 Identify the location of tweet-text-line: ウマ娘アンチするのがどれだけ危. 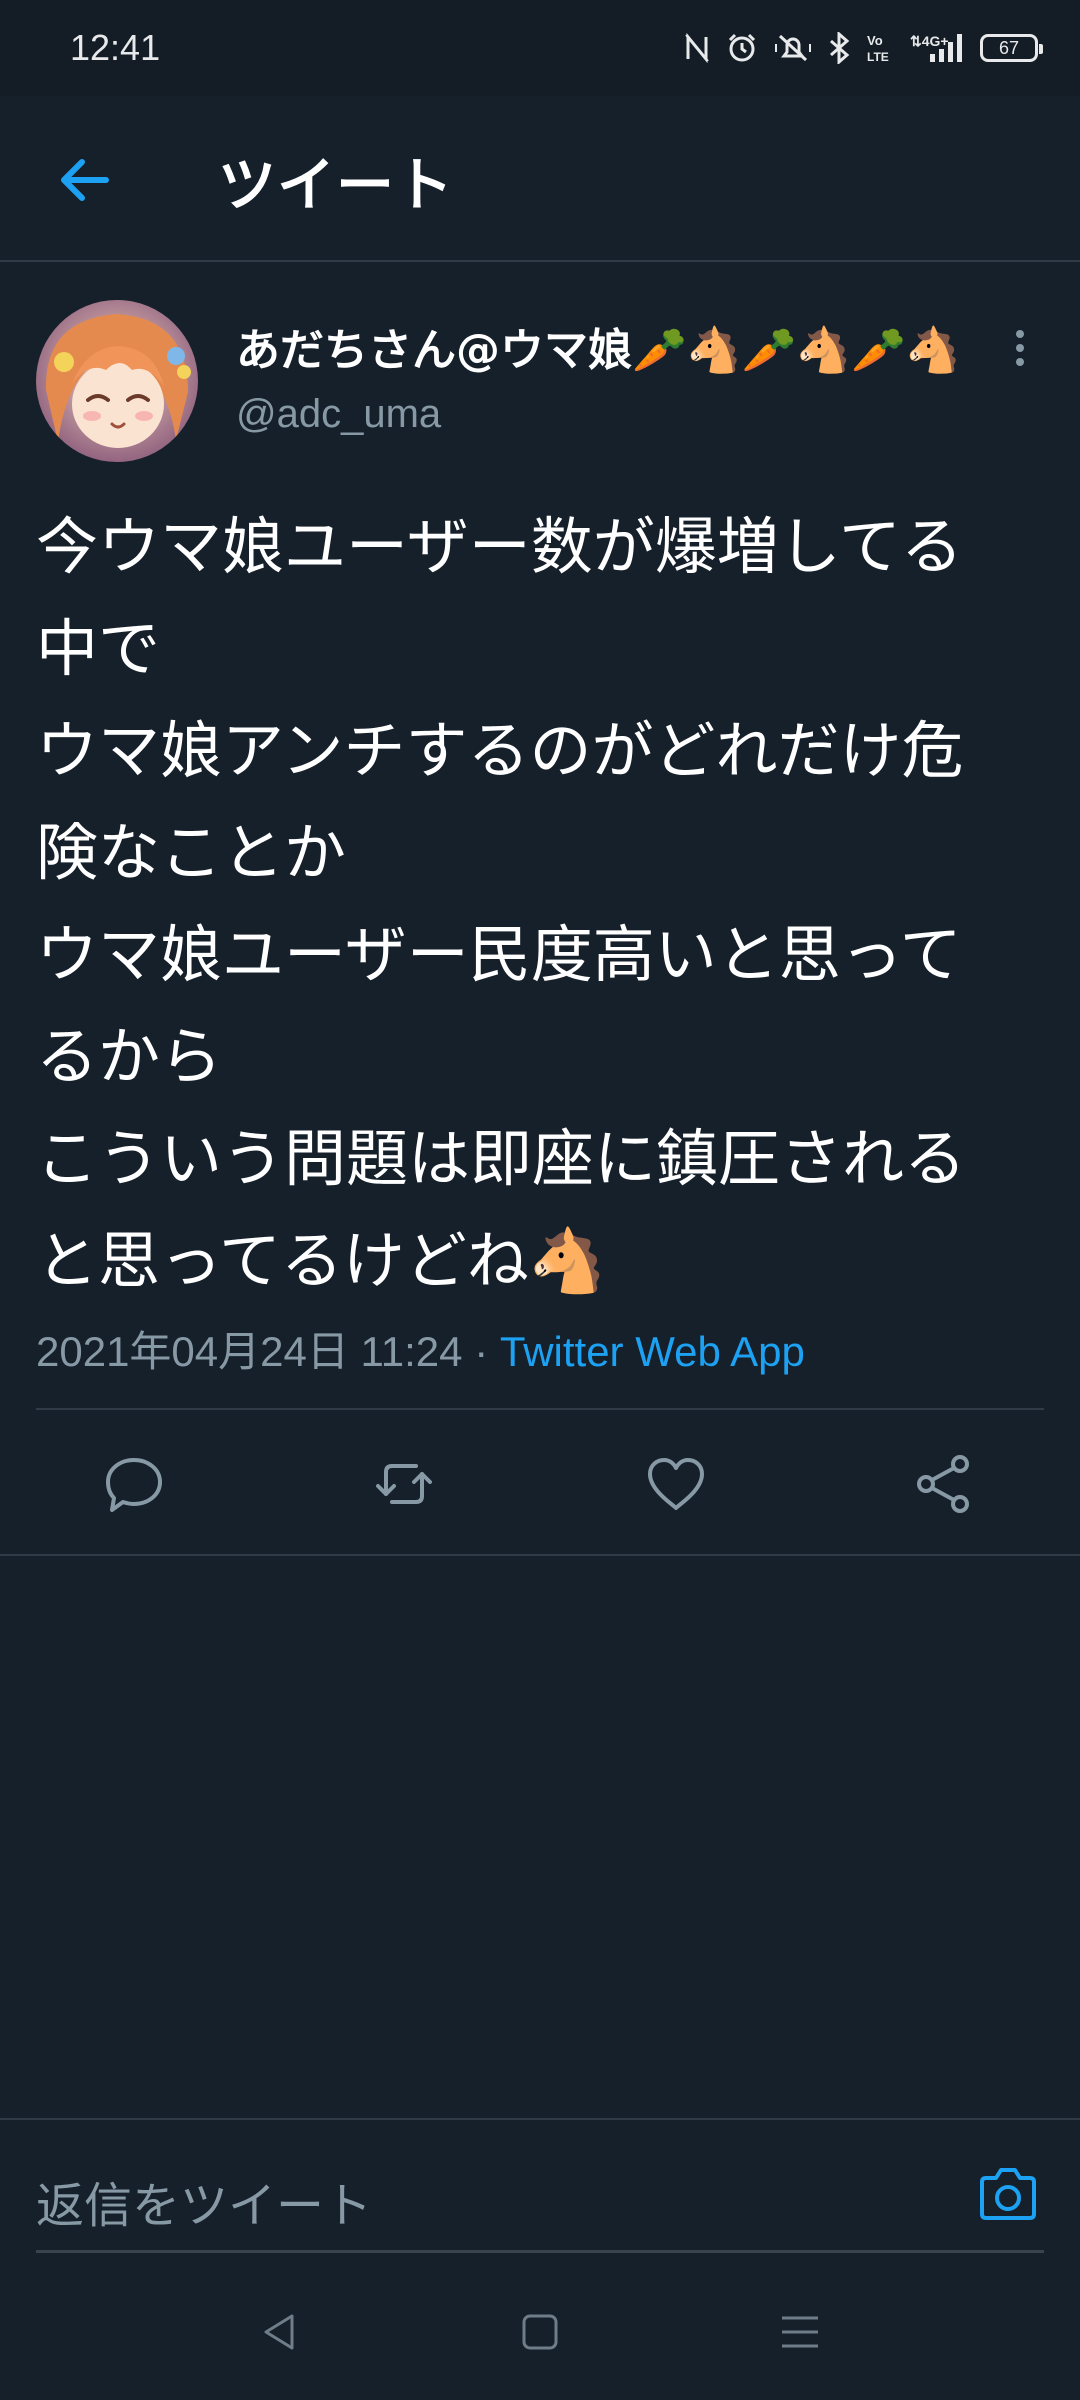
(500, 750).